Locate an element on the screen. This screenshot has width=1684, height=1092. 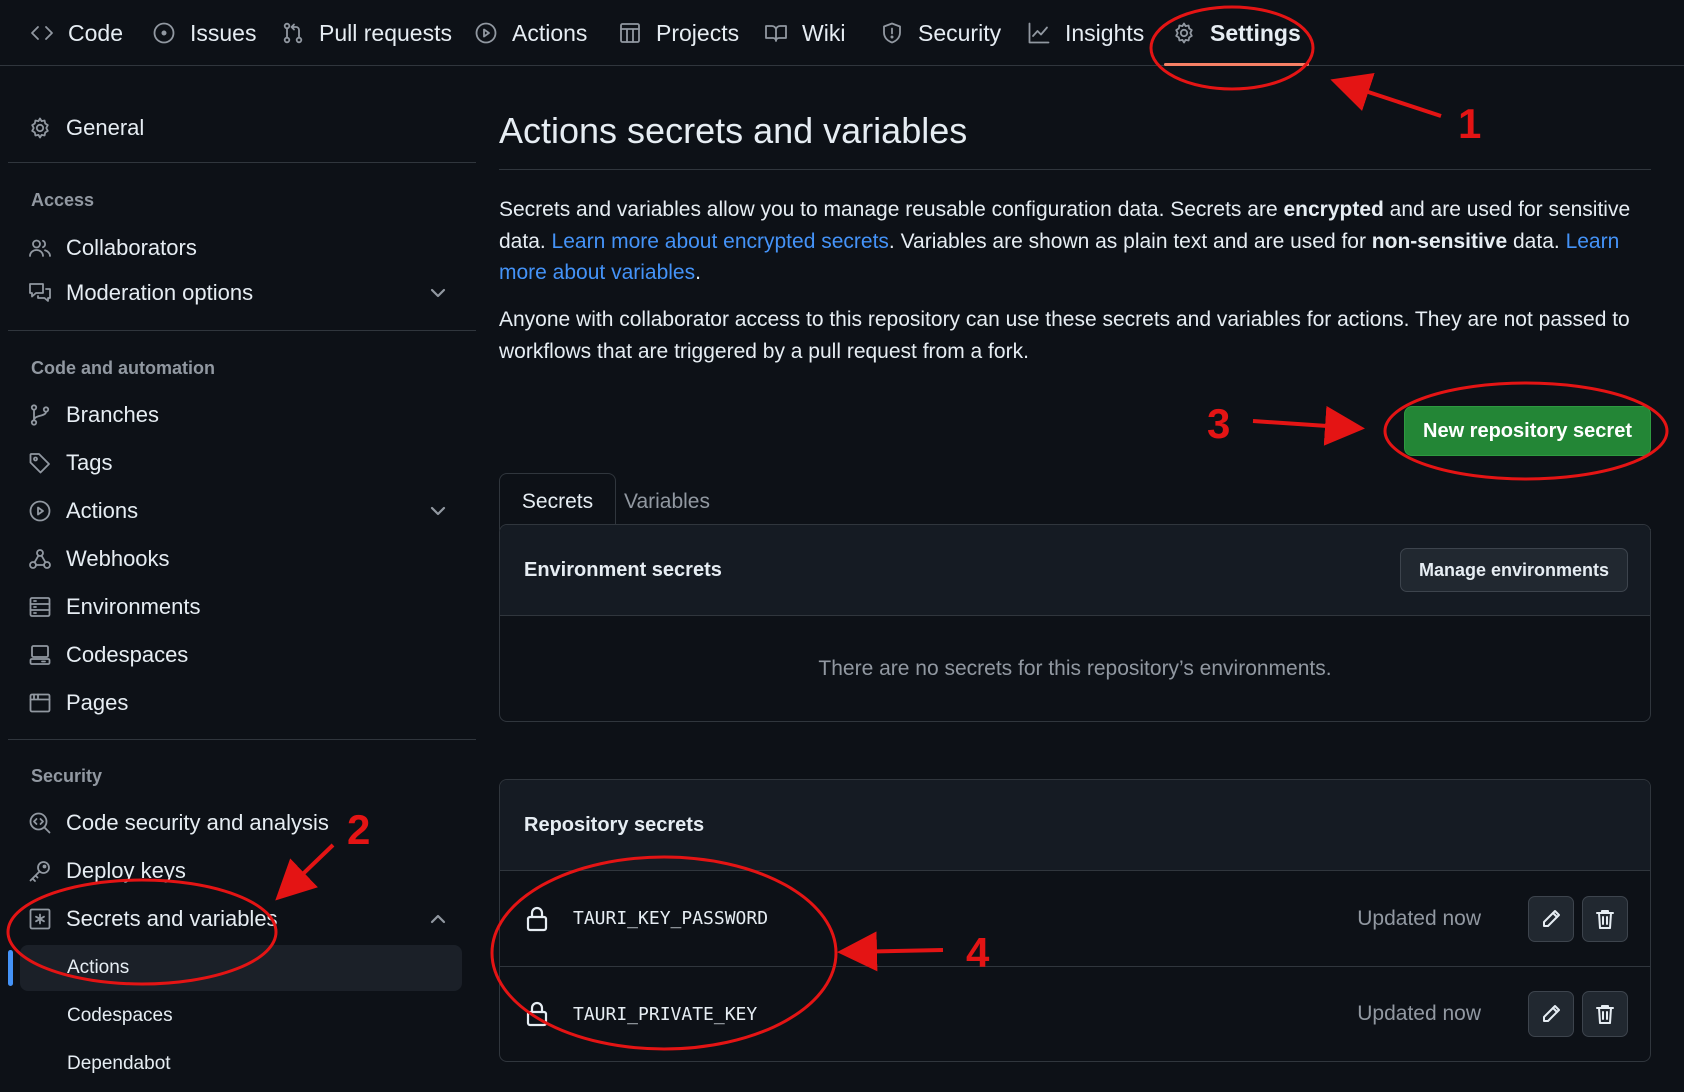
intro-text: data. is located at coordinates (1536, 241).